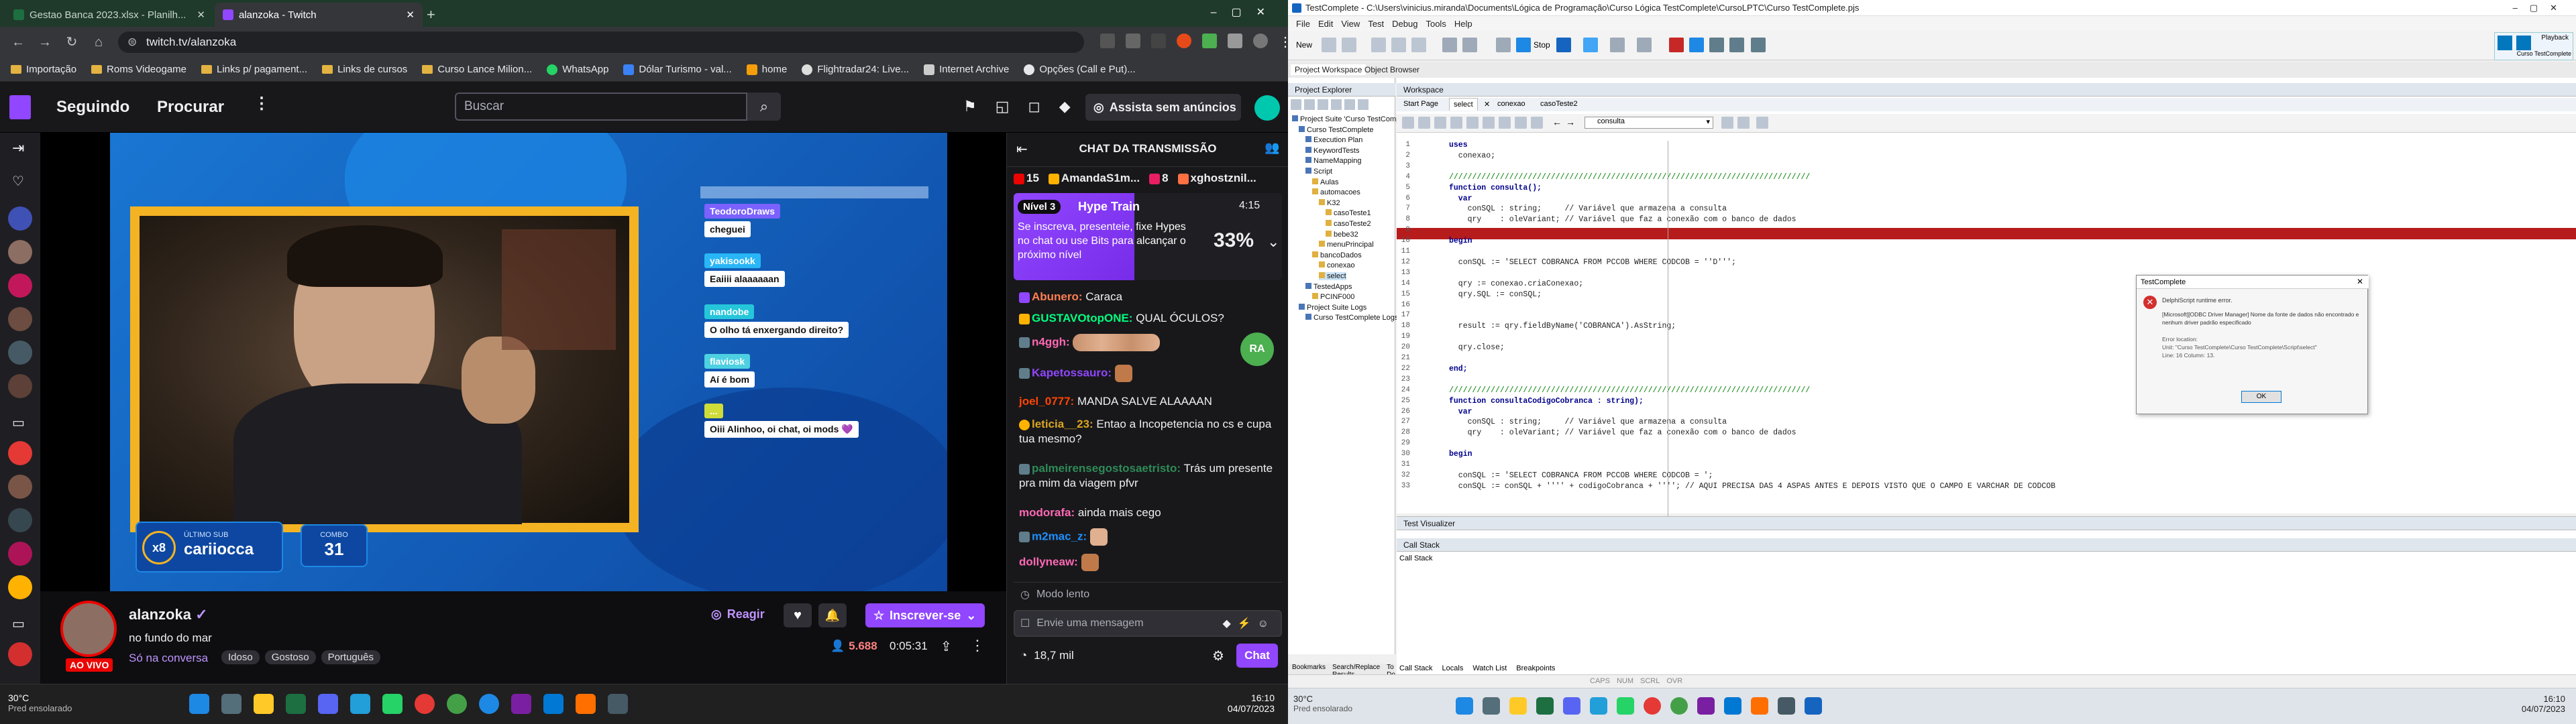 This screenshot has height=724, width=2576. I want to click on tab-watch-list: Watch List, so click(1489, 668).